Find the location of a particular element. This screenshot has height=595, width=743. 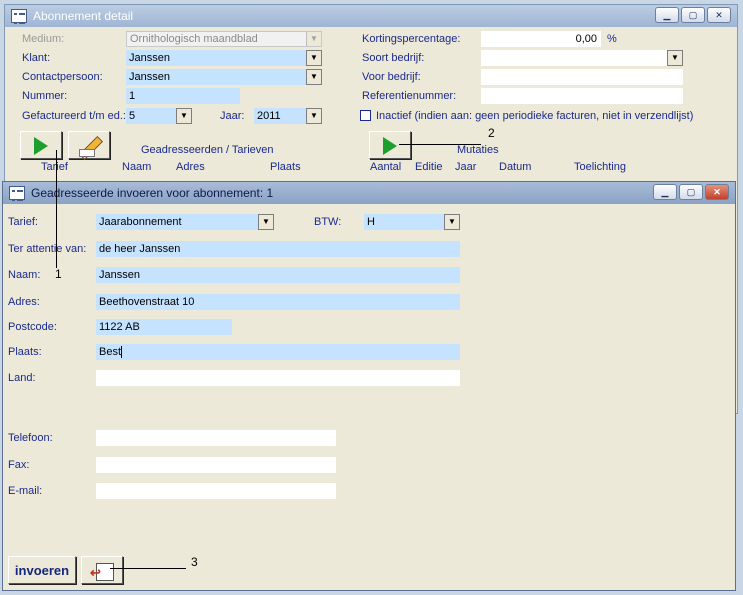

adres-field: Beethovenstraat 10 is located at coordinates (278, 302).